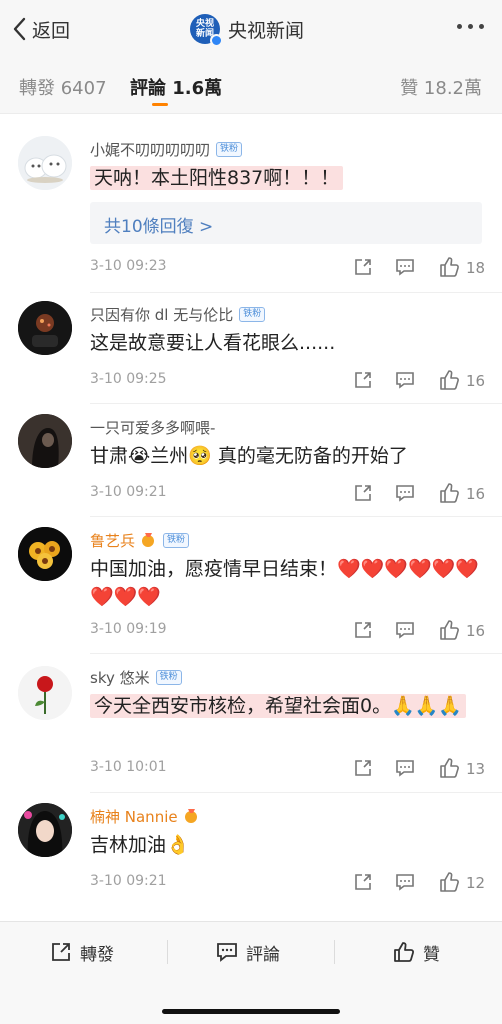 This screenshot has width=502, height=1024. What do you see at coordinates (150, 149) in the screenshot?
I see `username: 小娓不叨叨叨叨叨` at bounding box center [150, 149].